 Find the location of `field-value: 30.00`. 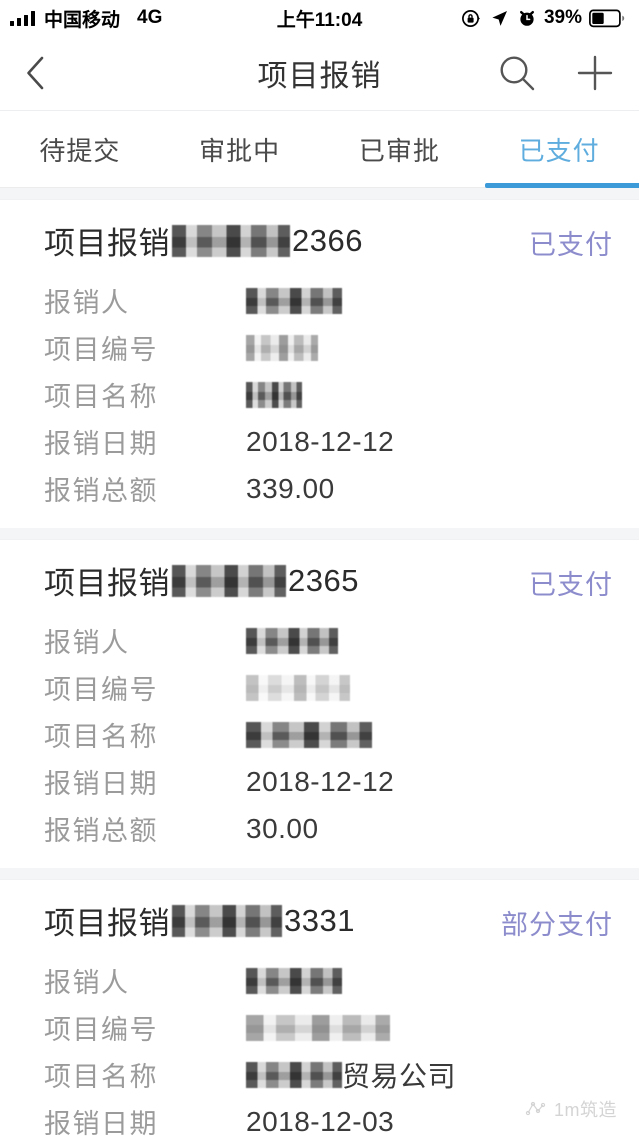

field-value: 30.00 is located at coordinates (282, 828).